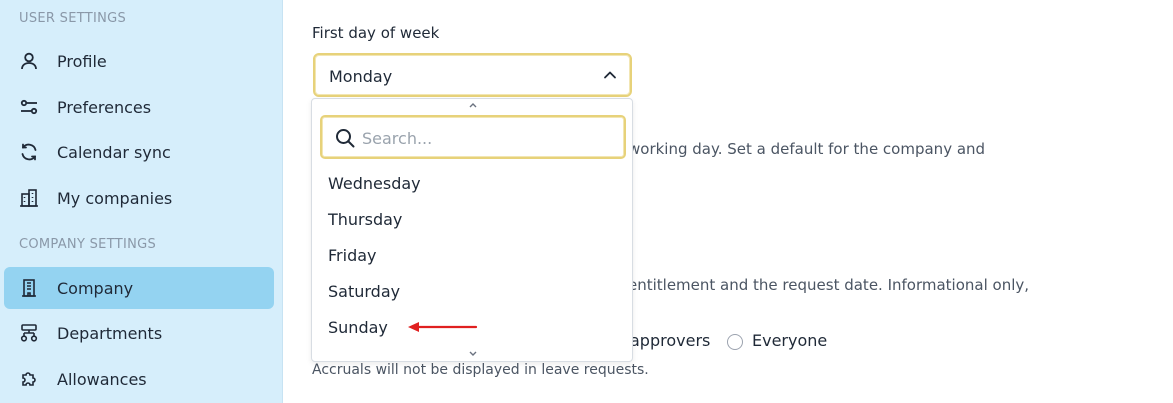 This screenshot has height=403, width=1173. I want to click on radio-approvers-label: approvers, so click(670, 340).